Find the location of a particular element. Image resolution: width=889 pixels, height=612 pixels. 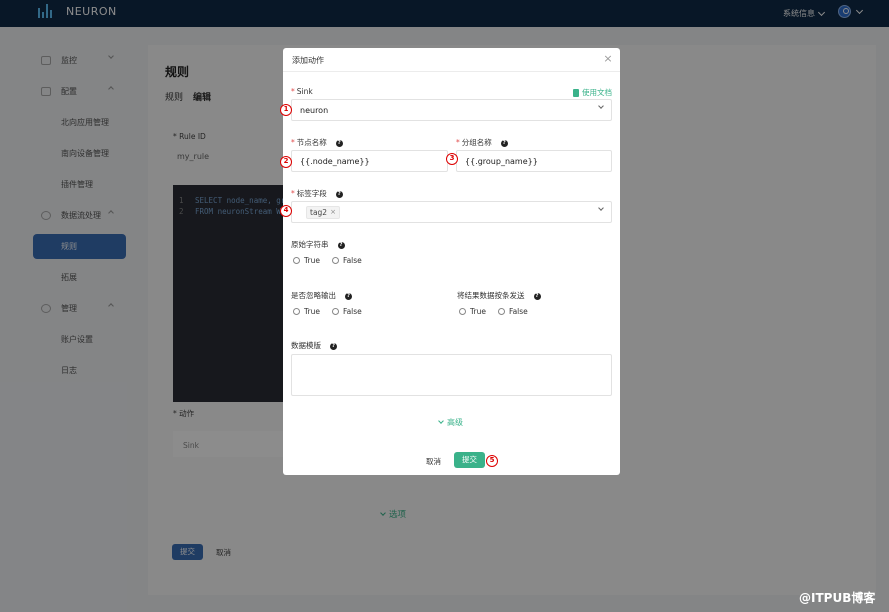

omit-output-true-radio: True is located at coordinates (306, 311).